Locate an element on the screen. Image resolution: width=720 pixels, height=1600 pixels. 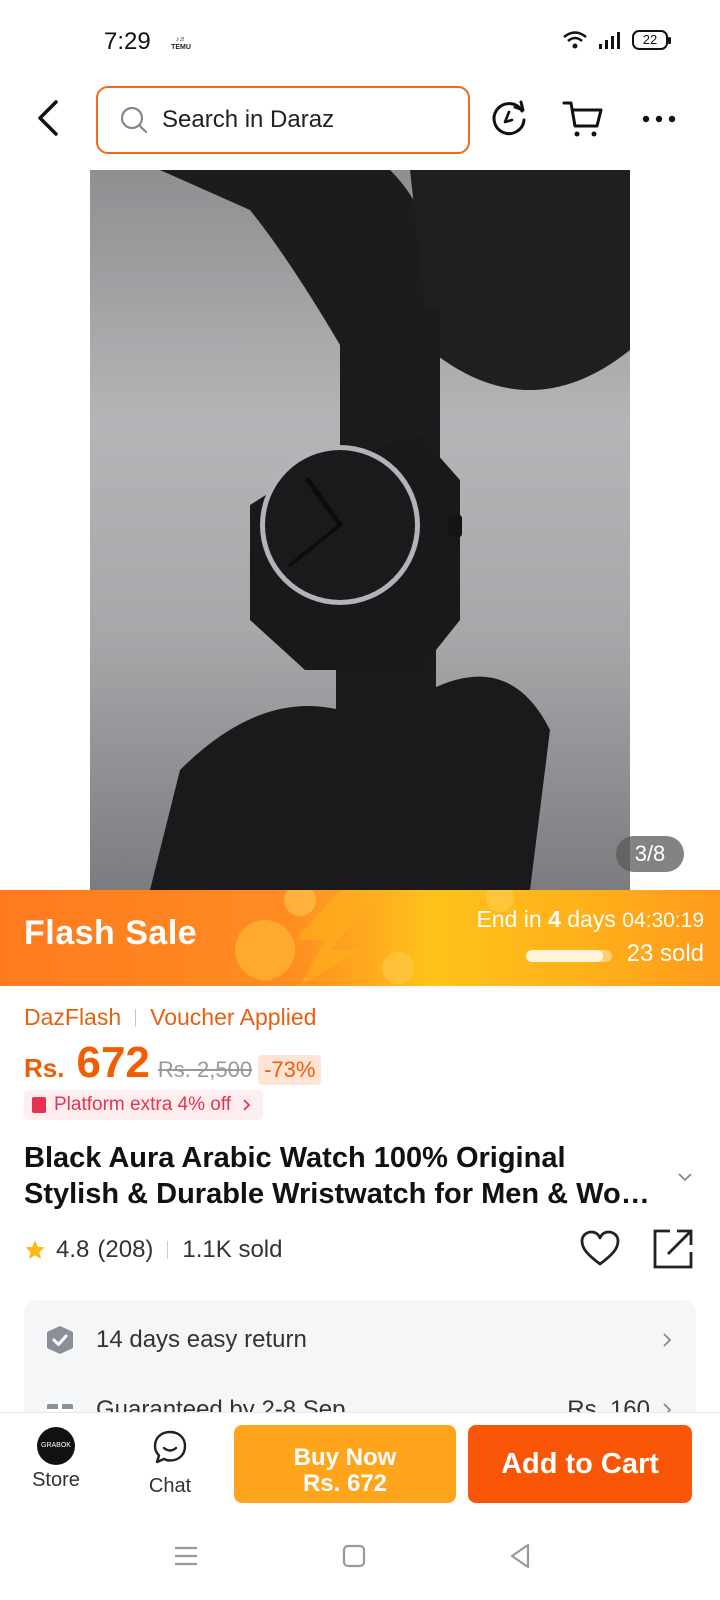
history-icon is located at coordinates (509, 119).